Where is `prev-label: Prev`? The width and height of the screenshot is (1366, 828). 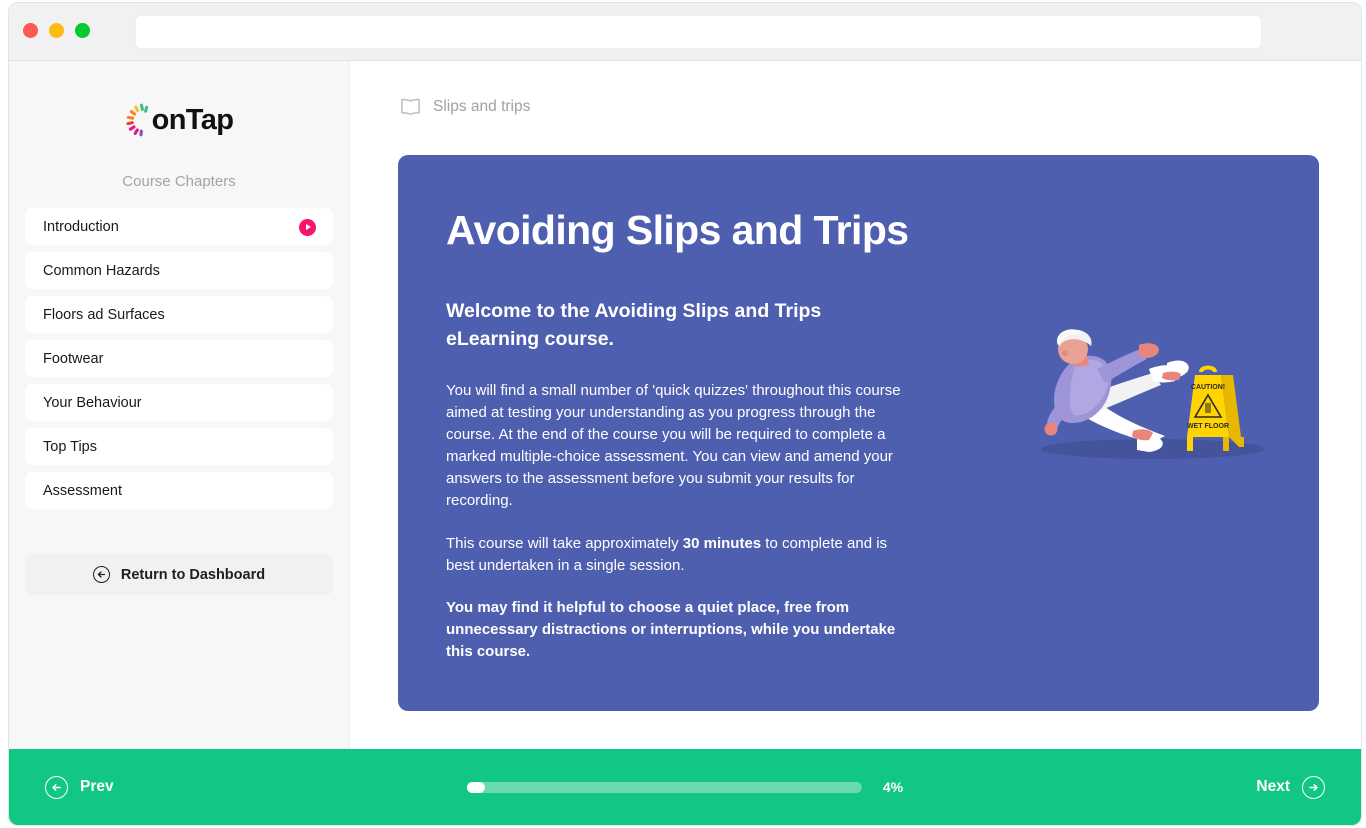 prev-label: Prev is located at coordinates (97, 786).